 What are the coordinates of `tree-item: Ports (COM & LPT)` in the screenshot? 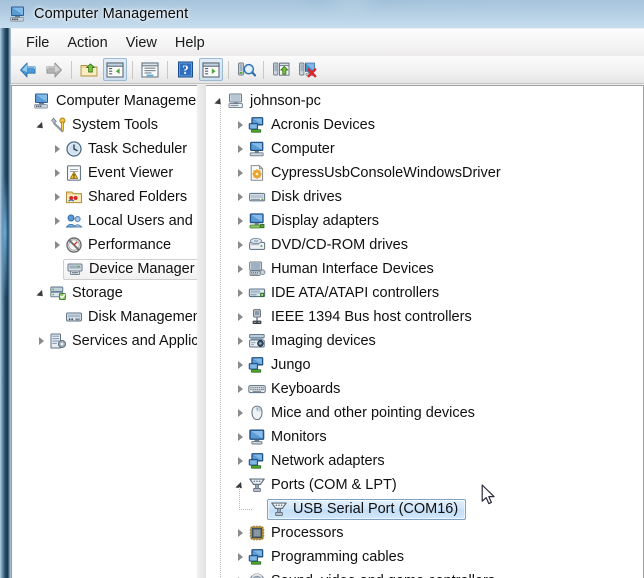 It's located at (424, 485).